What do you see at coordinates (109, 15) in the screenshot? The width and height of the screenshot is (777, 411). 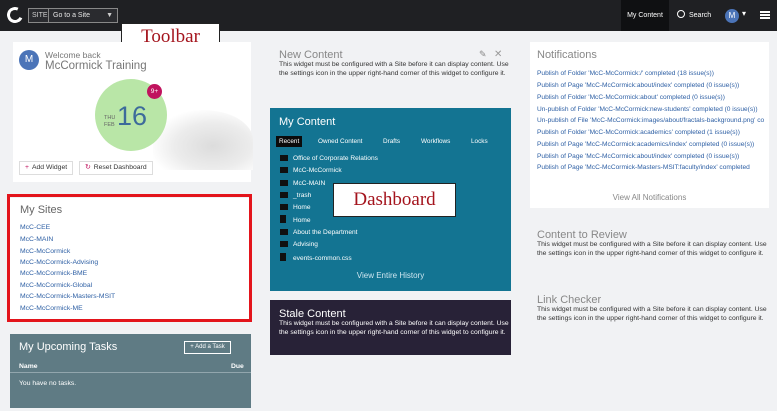 I see `chevron-down-icon: ▼` at bounding box center [109, 15].